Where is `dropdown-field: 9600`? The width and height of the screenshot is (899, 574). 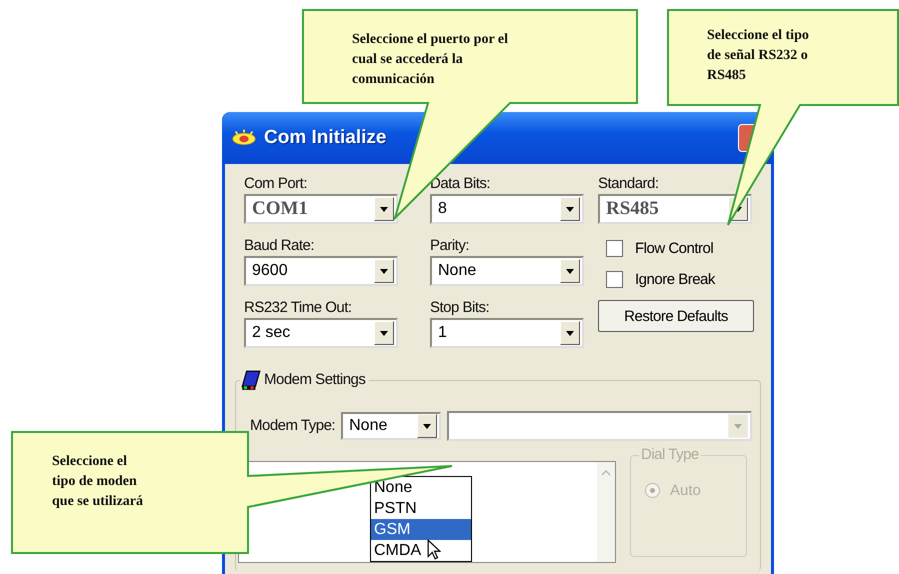
dropdown-field: 9600 is located at coordinates (321, 271).